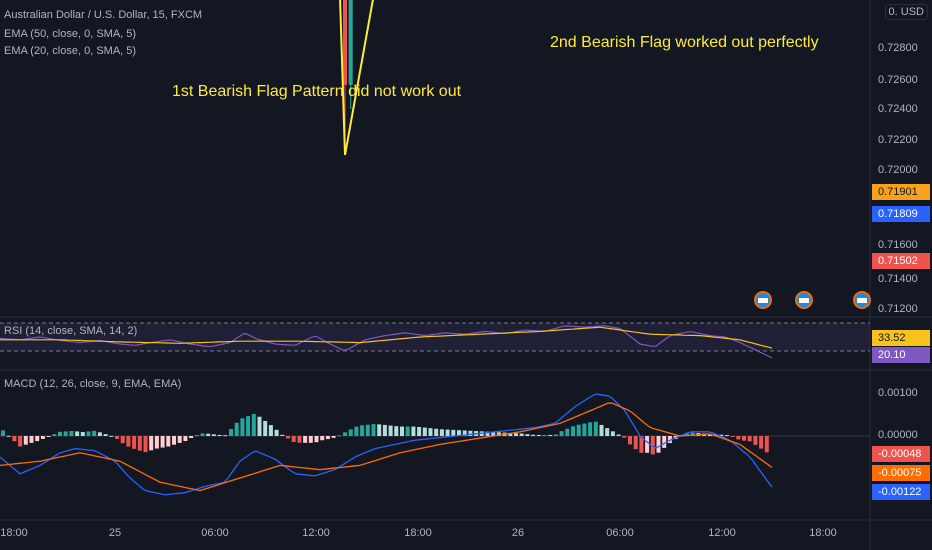 This screenshot has width=932, height=550. Describe the element at coordinates (763, 300) in the screenshot. I see `event-icon-stripe` at that location.